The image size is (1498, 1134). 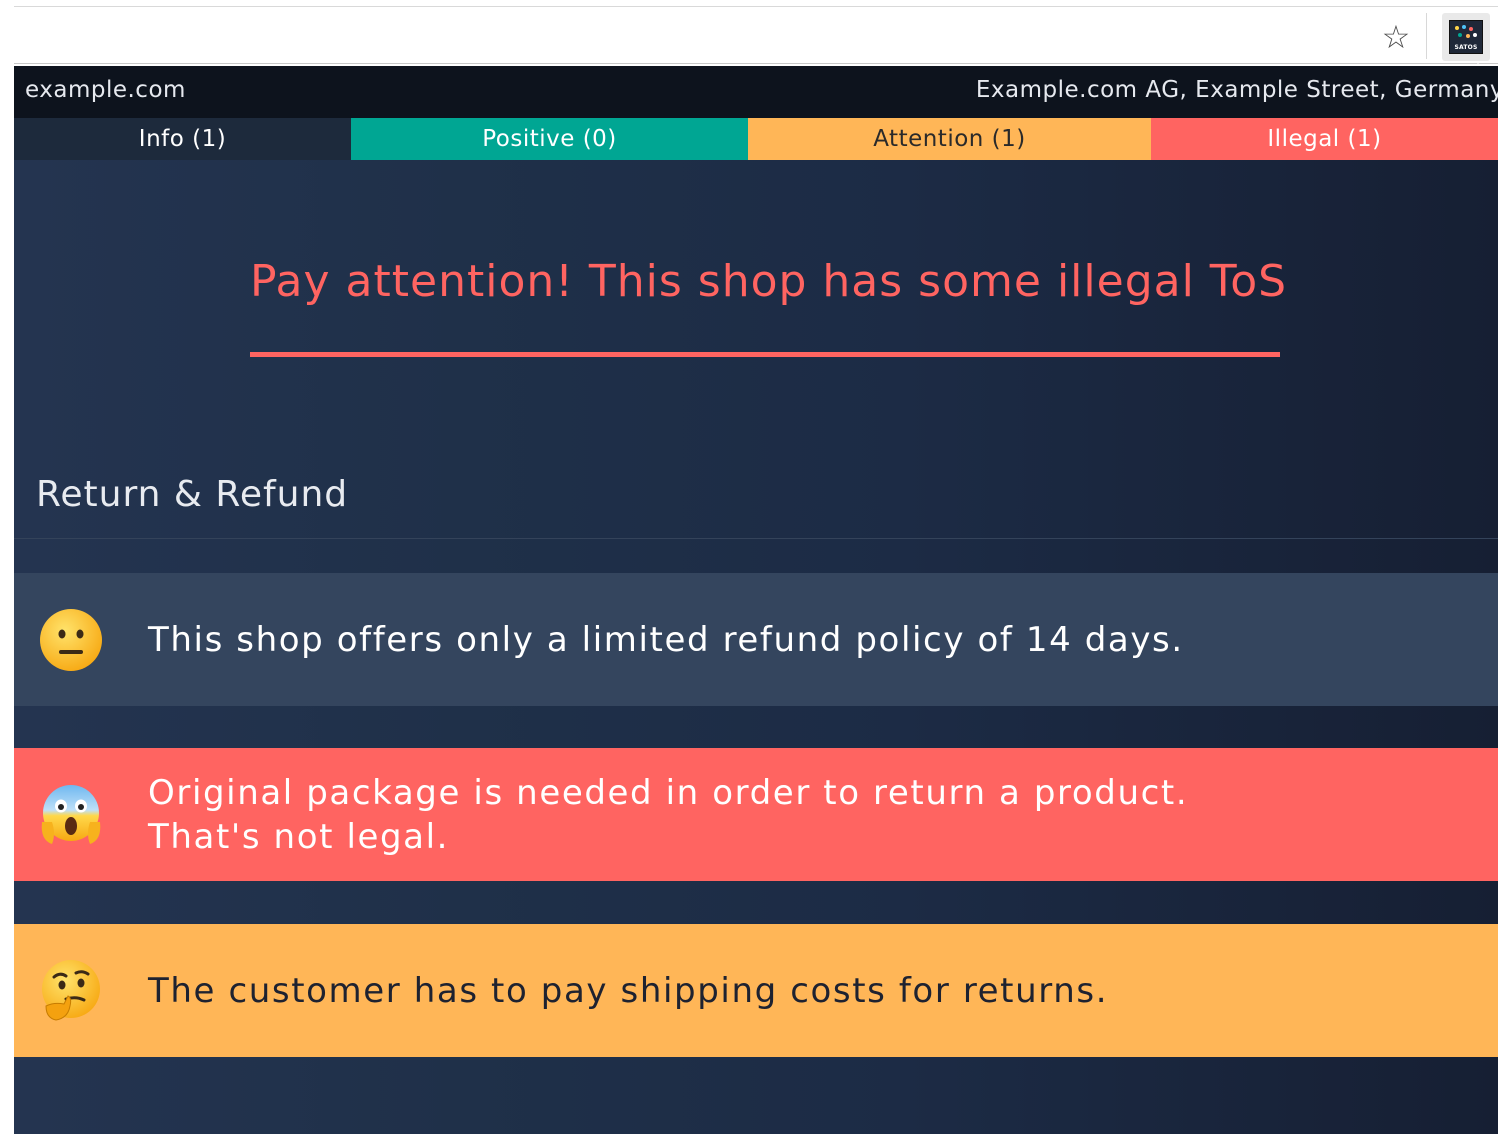 What do you see at coordinates (71, 815) in the screenshot?
I see `screaming-face-icon` at bounding box center [71, 815].